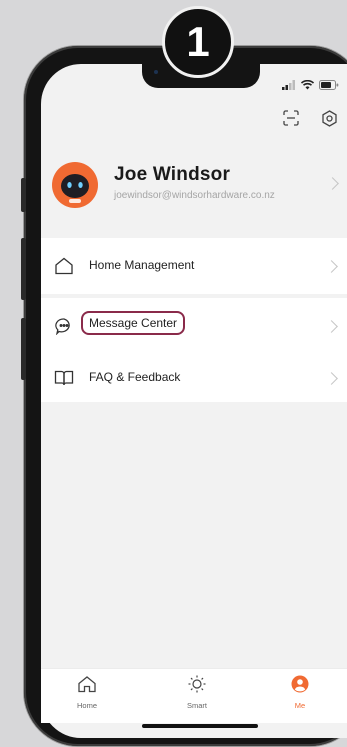 Image resolution: width=347 pixels, height=747 pixels. What do you see at coordinates (194, 326) in the screenshot?
I see `menu-item-message-center: Message Center` at bounding box center [194, 326].